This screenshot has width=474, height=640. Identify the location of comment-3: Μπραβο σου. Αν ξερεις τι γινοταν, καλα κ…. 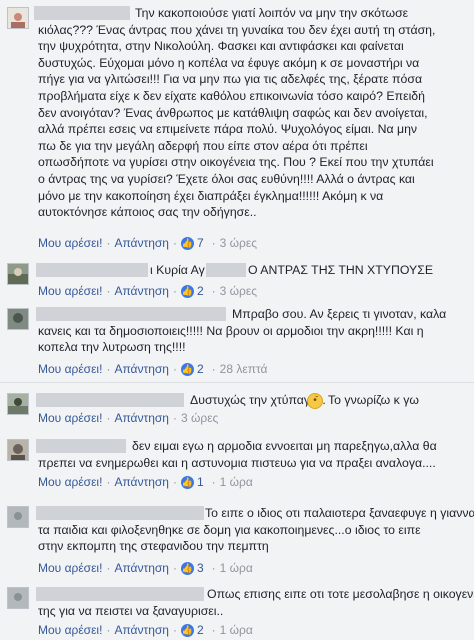
(237, 342).